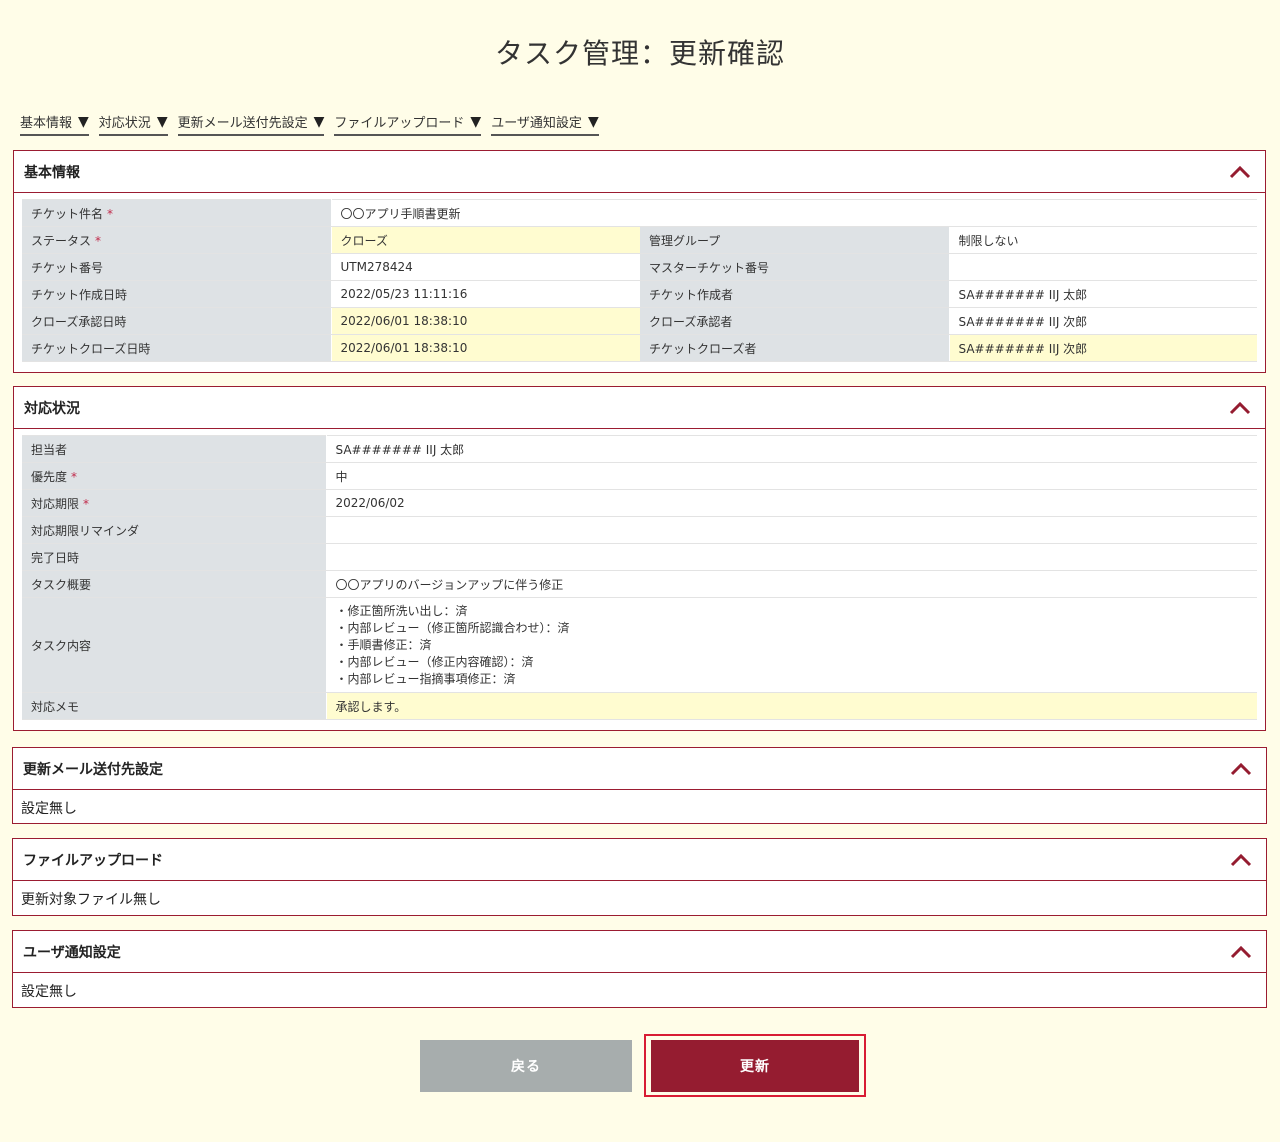  What do you see at coordinates (177, 294) in the screenshot?
I see `field-label: チケット作成日時` at bounding box center [177, 294].